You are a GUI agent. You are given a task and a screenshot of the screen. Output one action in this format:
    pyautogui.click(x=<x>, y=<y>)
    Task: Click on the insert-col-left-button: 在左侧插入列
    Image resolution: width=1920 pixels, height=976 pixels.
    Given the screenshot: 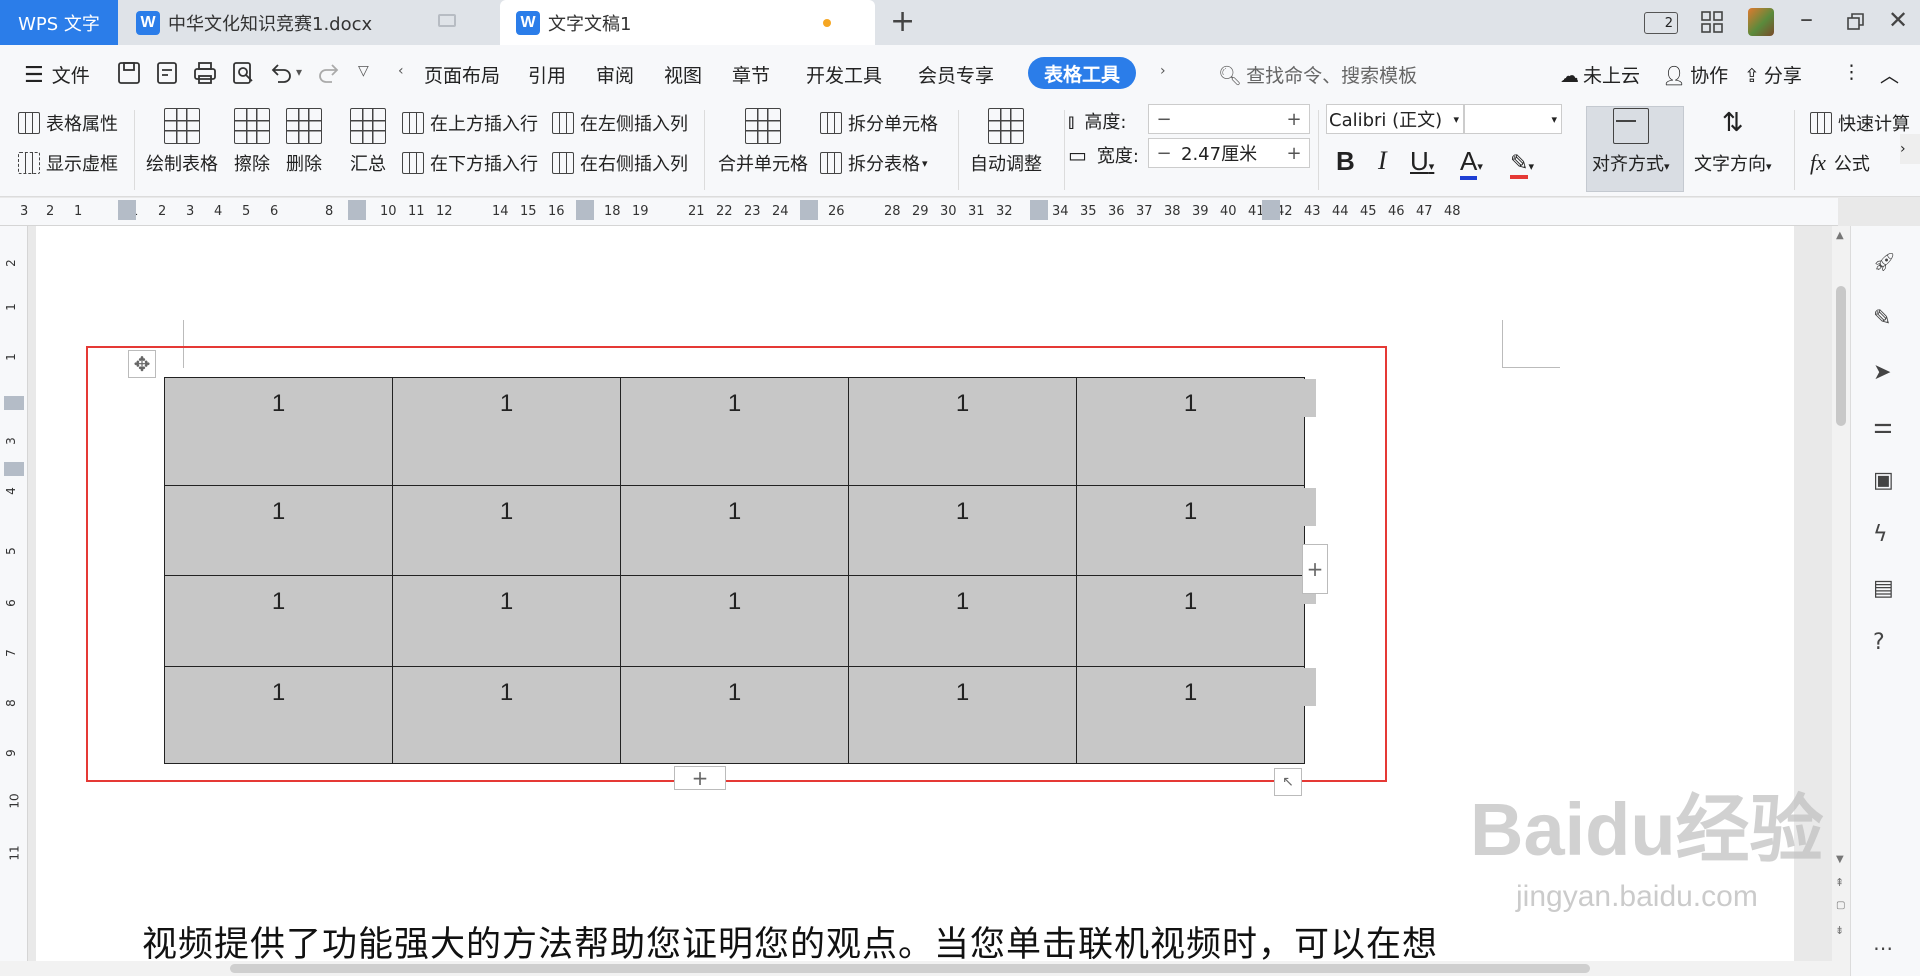 What is the action you would take?
    pyautogui.click(x=620, y=123)
    